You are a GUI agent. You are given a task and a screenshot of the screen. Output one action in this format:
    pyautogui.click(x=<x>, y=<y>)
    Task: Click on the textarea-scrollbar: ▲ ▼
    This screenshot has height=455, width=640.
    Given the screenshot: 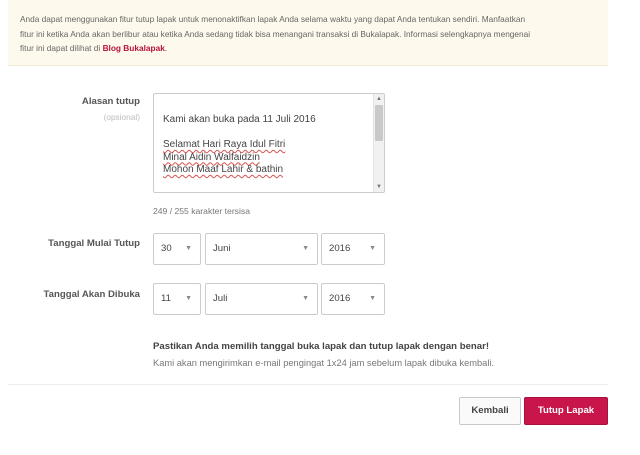 What is the action you would take?
    pyautogui.click(x=378, y=143)
    